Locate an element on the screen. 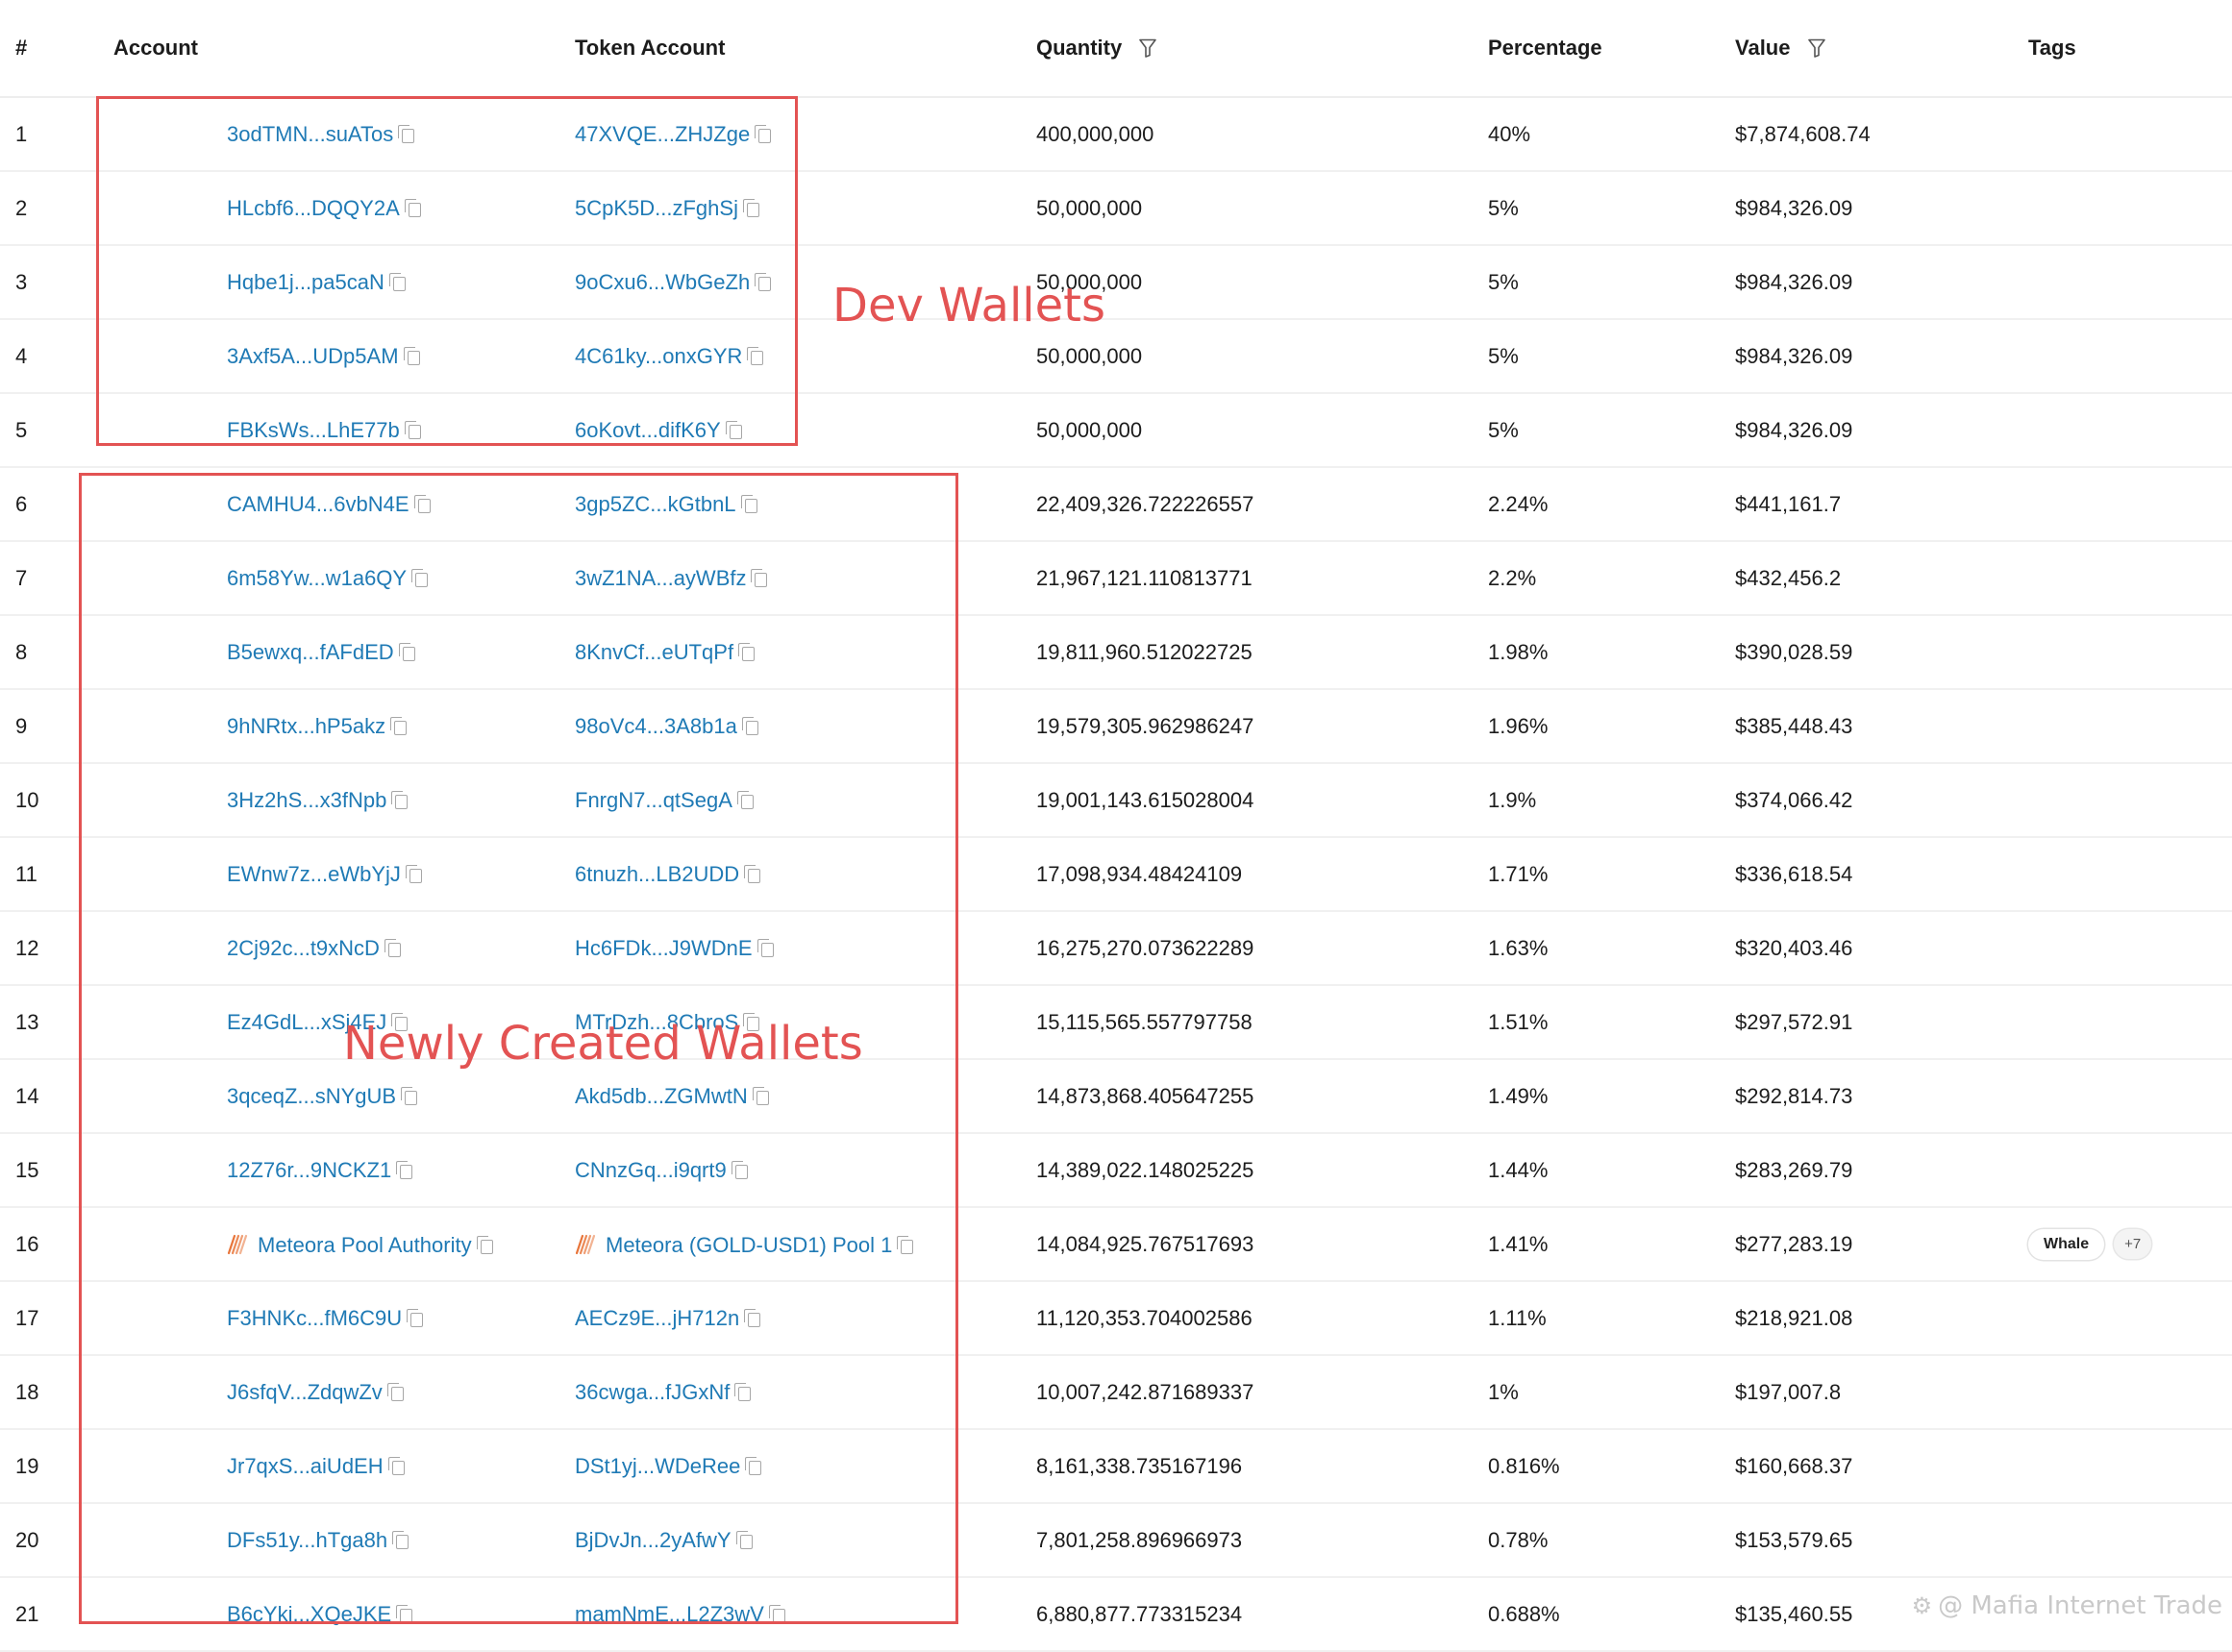 The image size is (2232, 1652). col-header-rank: # is located at coordinates (56, 49).